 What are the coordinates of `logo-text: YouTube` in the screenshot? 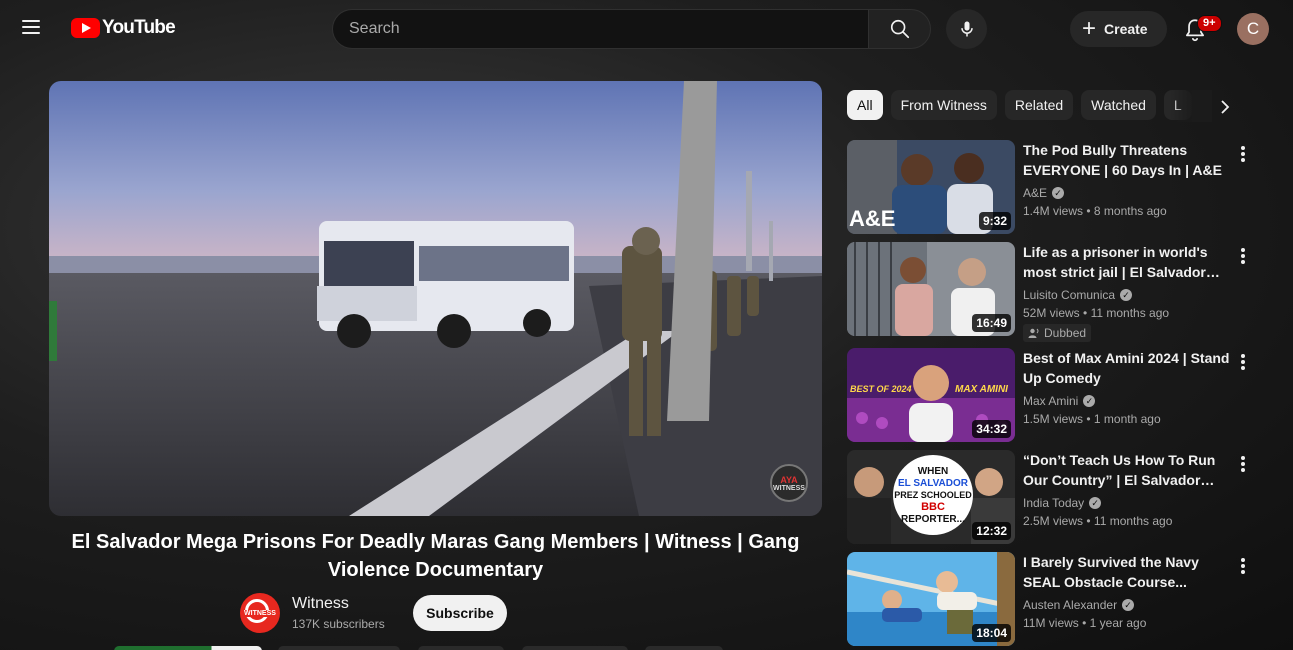 It's located at (139, 27).